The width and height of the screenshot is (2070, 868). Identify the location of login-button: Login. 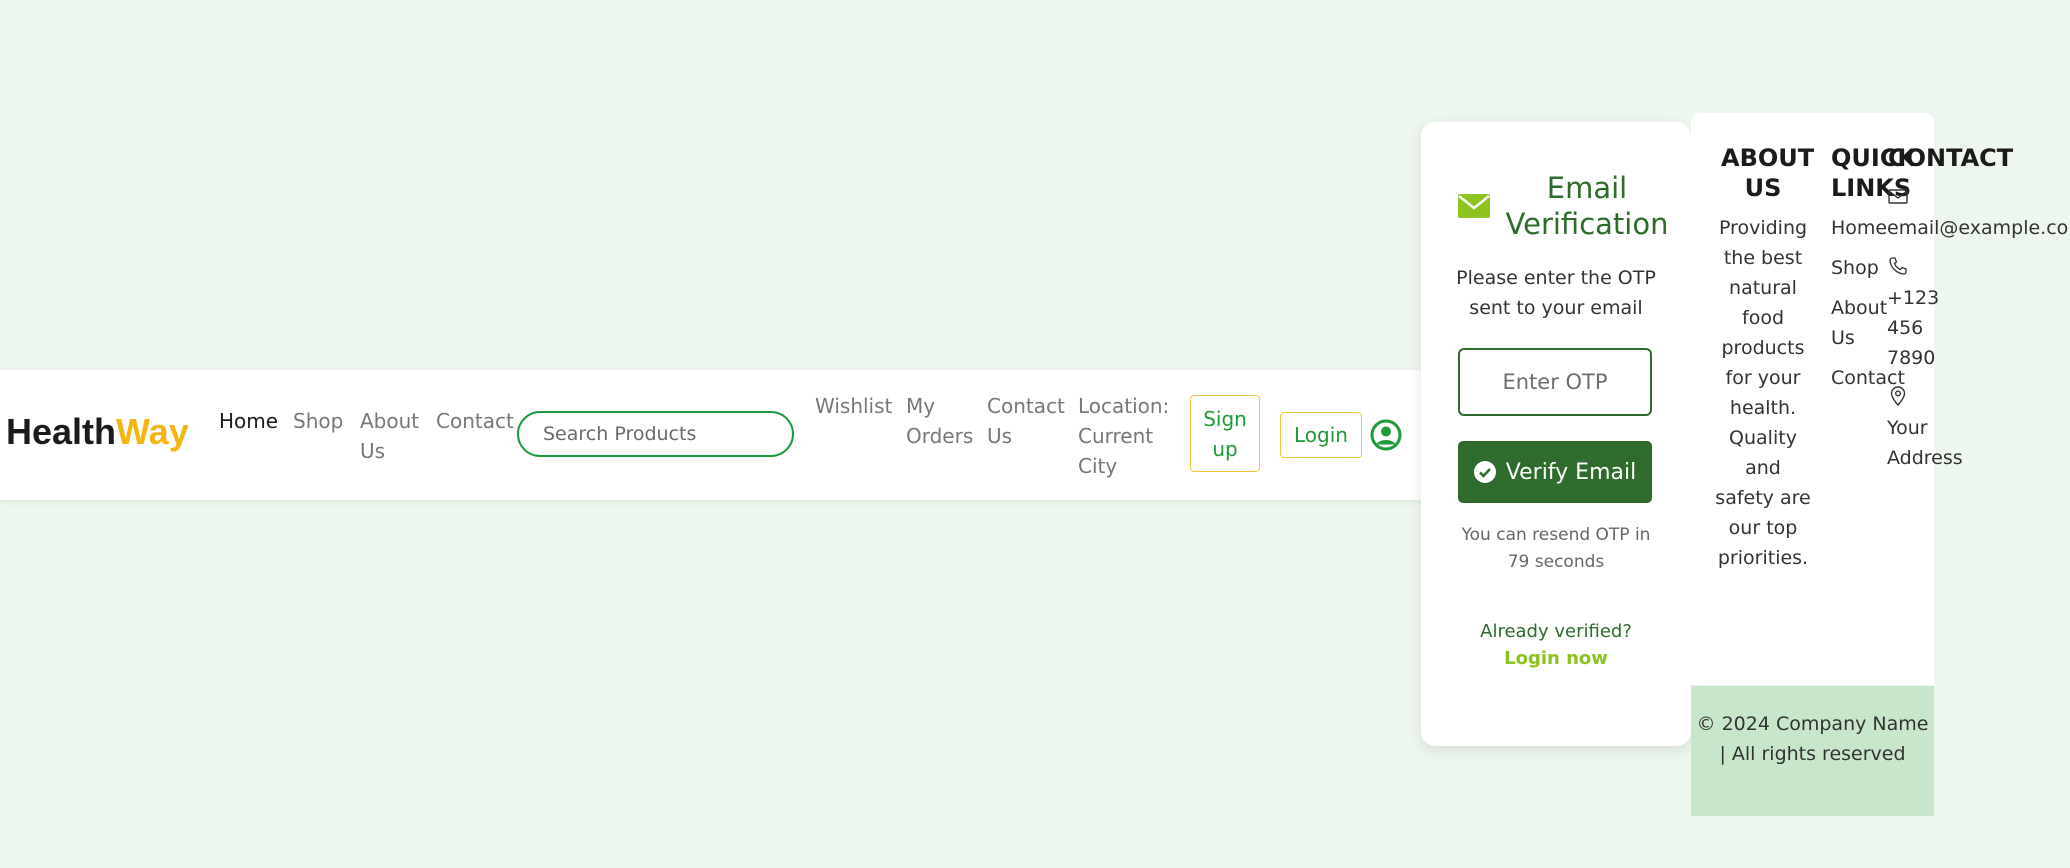
(1321, 435).